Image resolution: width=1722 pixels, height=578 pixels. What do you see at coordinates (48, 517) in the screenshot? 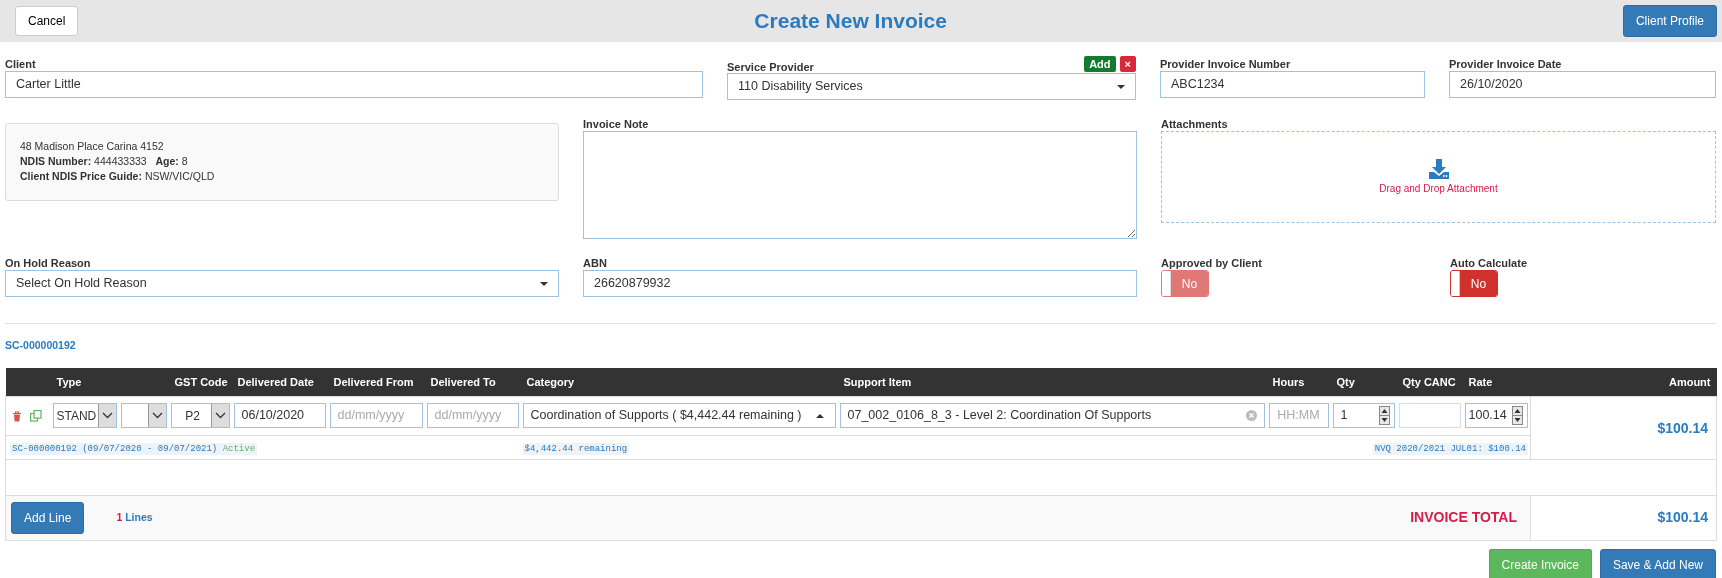
I see `add-line-button: Add Line` at bounding box center [48, 517].